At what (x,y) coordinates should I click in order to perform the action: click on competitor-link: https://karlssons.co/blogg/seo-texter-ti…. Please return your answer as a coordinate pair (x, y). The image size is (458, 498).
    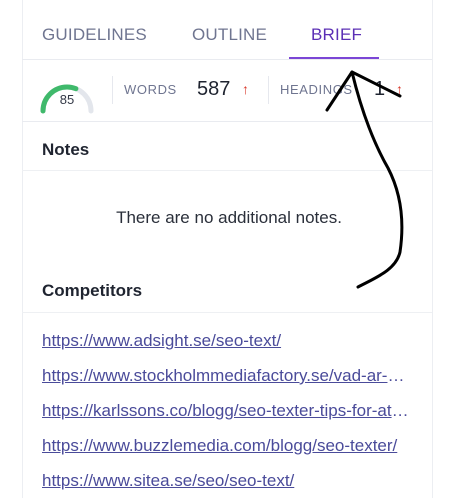
    Looking at the image, I should click on (227, 411).